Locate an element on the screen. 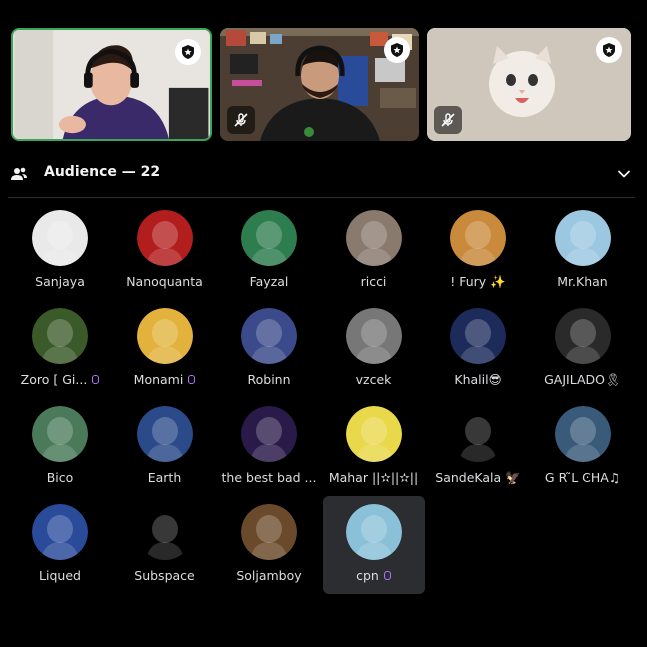 This screenshot has width=647, height=647. audience-member: Mr.Khan is located at coordinates (583, 251).